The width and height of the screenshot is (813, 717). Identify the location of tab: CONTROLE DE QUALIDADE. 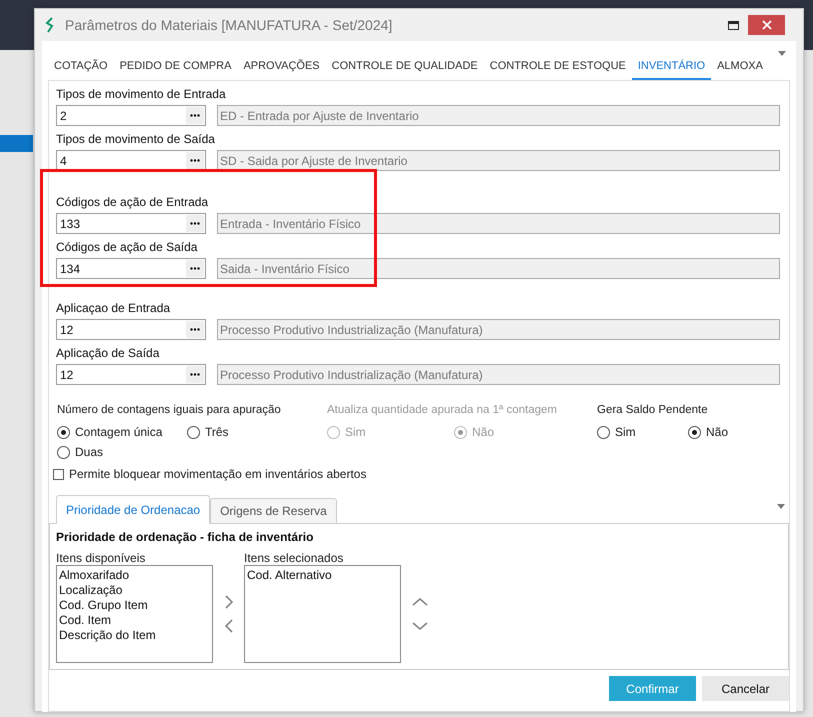
(405, 67).